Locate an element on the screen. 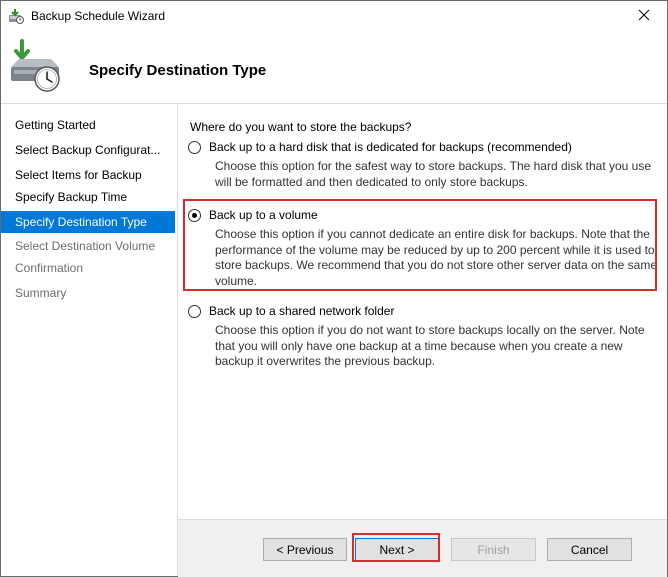 The width and height of the screenshot is (668, 577). finish-button: Finish is located at coordinates (493, 549).